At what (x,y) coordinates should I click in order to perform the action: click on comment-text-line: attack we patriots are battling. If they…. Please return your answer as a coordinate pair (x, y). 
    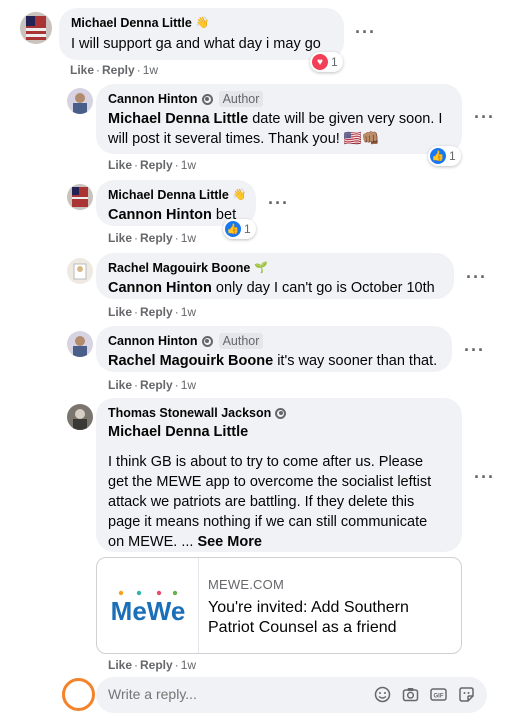
    Looking at the image, I should click on (261, 502).